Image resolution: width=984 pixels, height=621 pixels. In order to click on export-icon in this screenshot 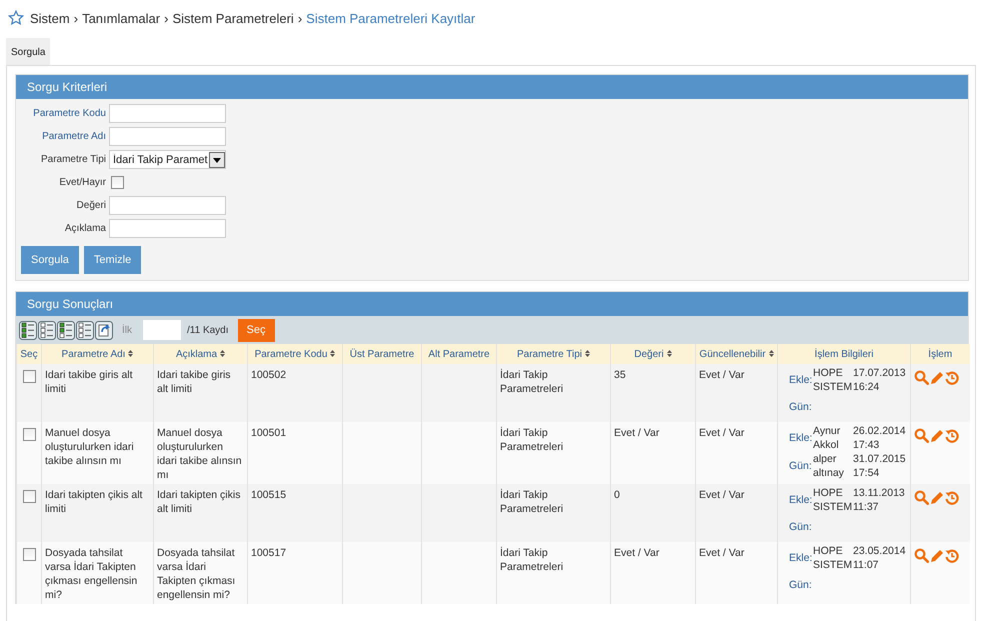, I will do `click(104, 330)`.